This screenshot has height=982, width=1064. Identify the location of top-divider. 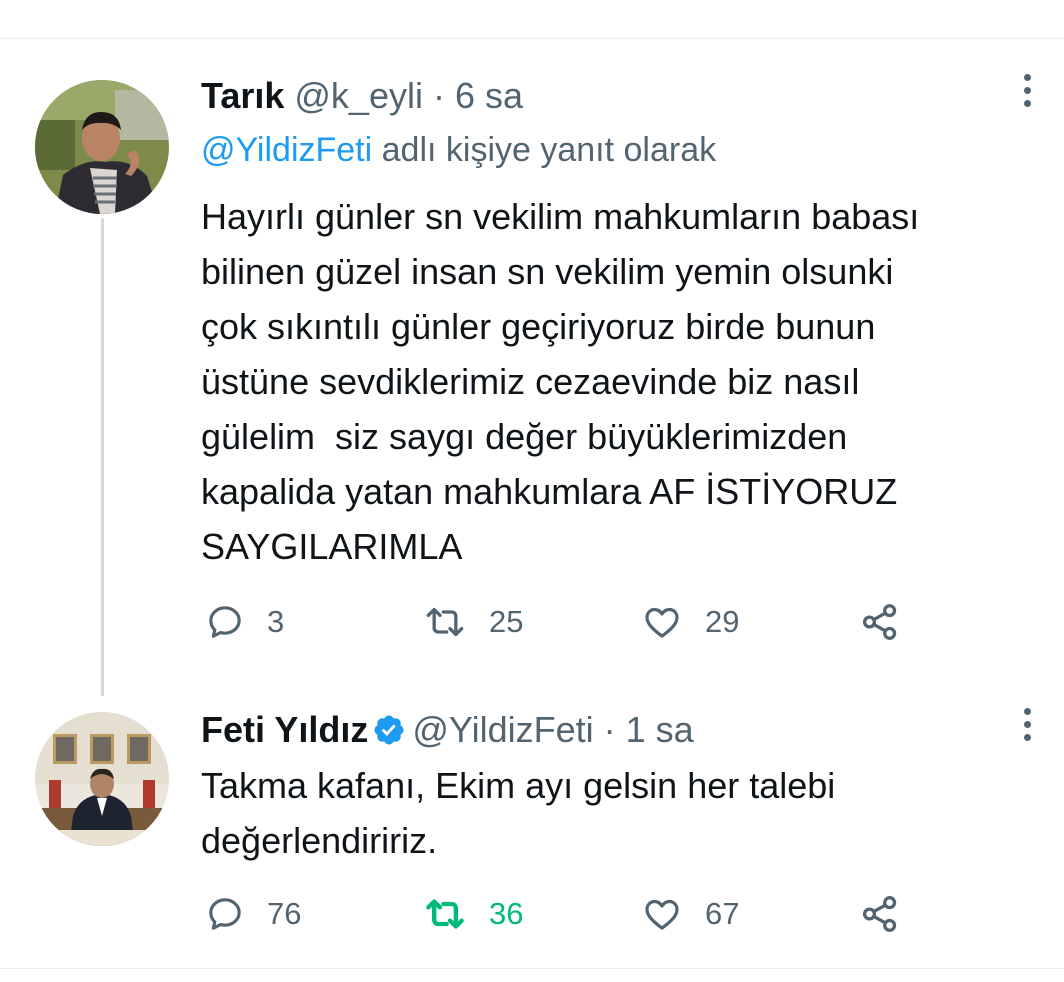
(532, 38).